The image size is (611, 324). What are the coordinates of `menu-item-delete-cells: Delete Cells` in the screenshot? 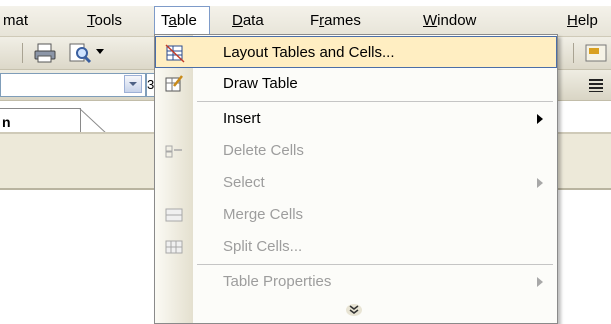 It's located at (356, 151).